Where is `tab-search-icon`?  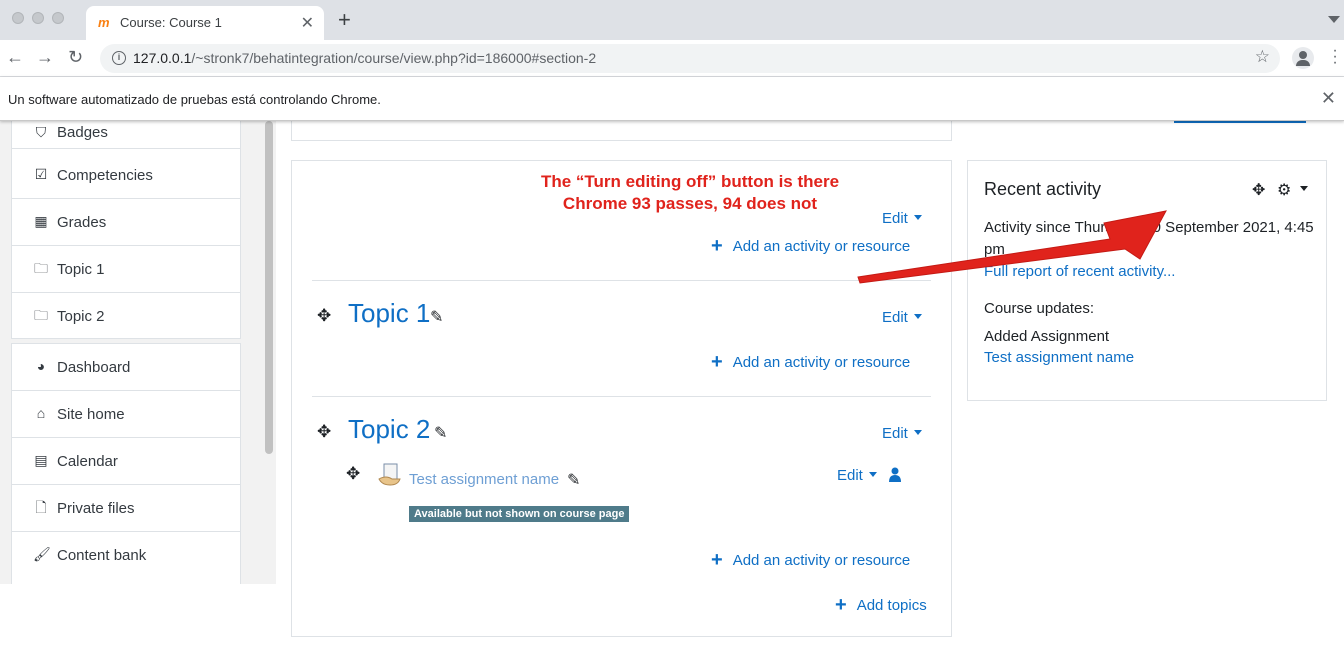 tab-search-icon is located at coordinates (1334, 19).